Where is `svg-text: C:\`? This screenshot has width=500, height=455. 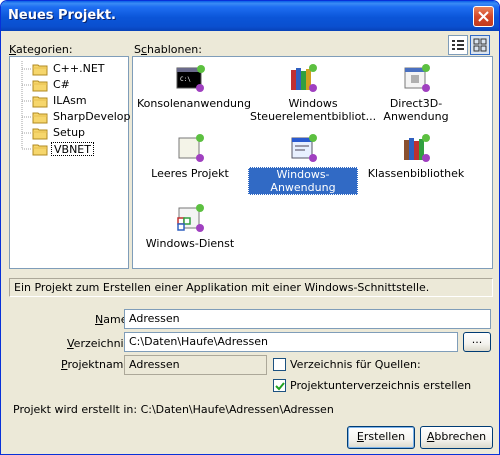 svg-text: C:\ is located at coordinates (185, 79).